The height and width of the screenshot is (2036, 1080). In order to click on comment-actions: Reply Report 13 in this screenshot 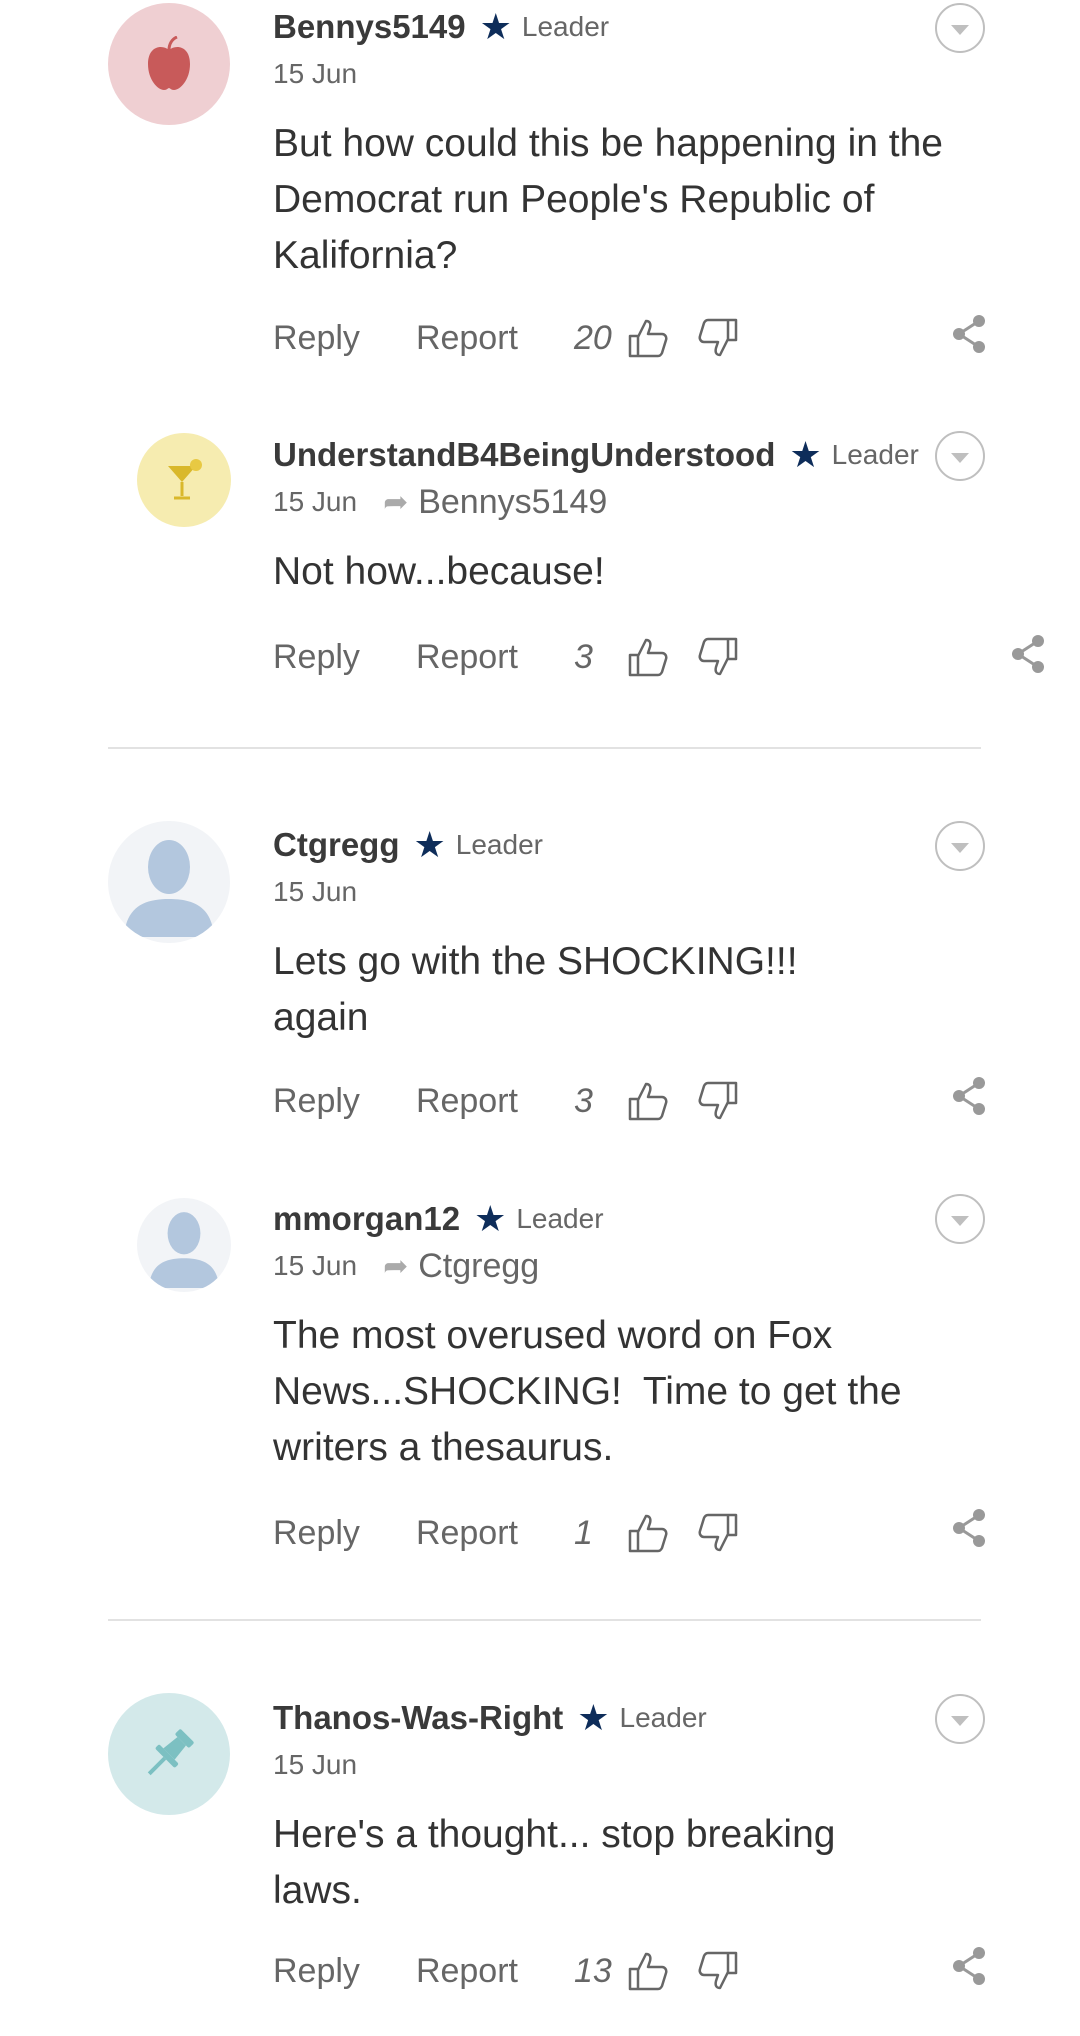, I will do `click(519, 1971)`.